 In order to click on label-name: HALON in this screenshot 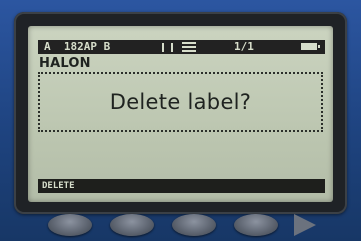, I will do `click(65, 63)`.